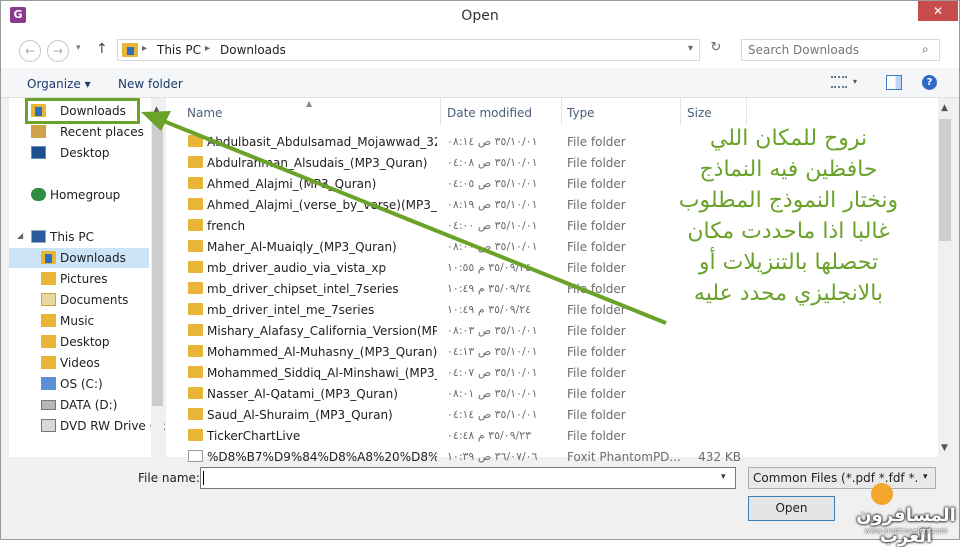  I want to click on sidebar-item-os-c: OS (C:), so click(79, 384).